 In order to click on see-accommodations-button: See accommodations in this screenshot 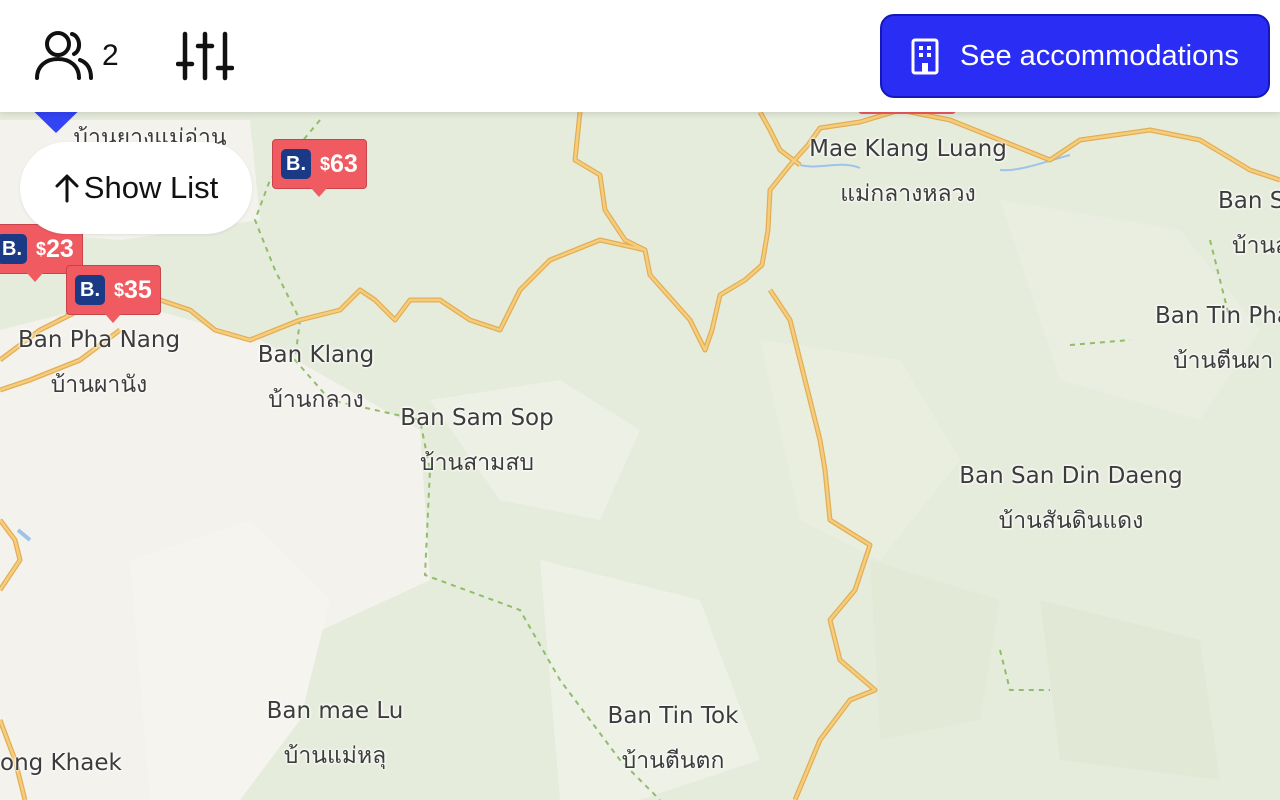, I will do `click(1075, 56)`.